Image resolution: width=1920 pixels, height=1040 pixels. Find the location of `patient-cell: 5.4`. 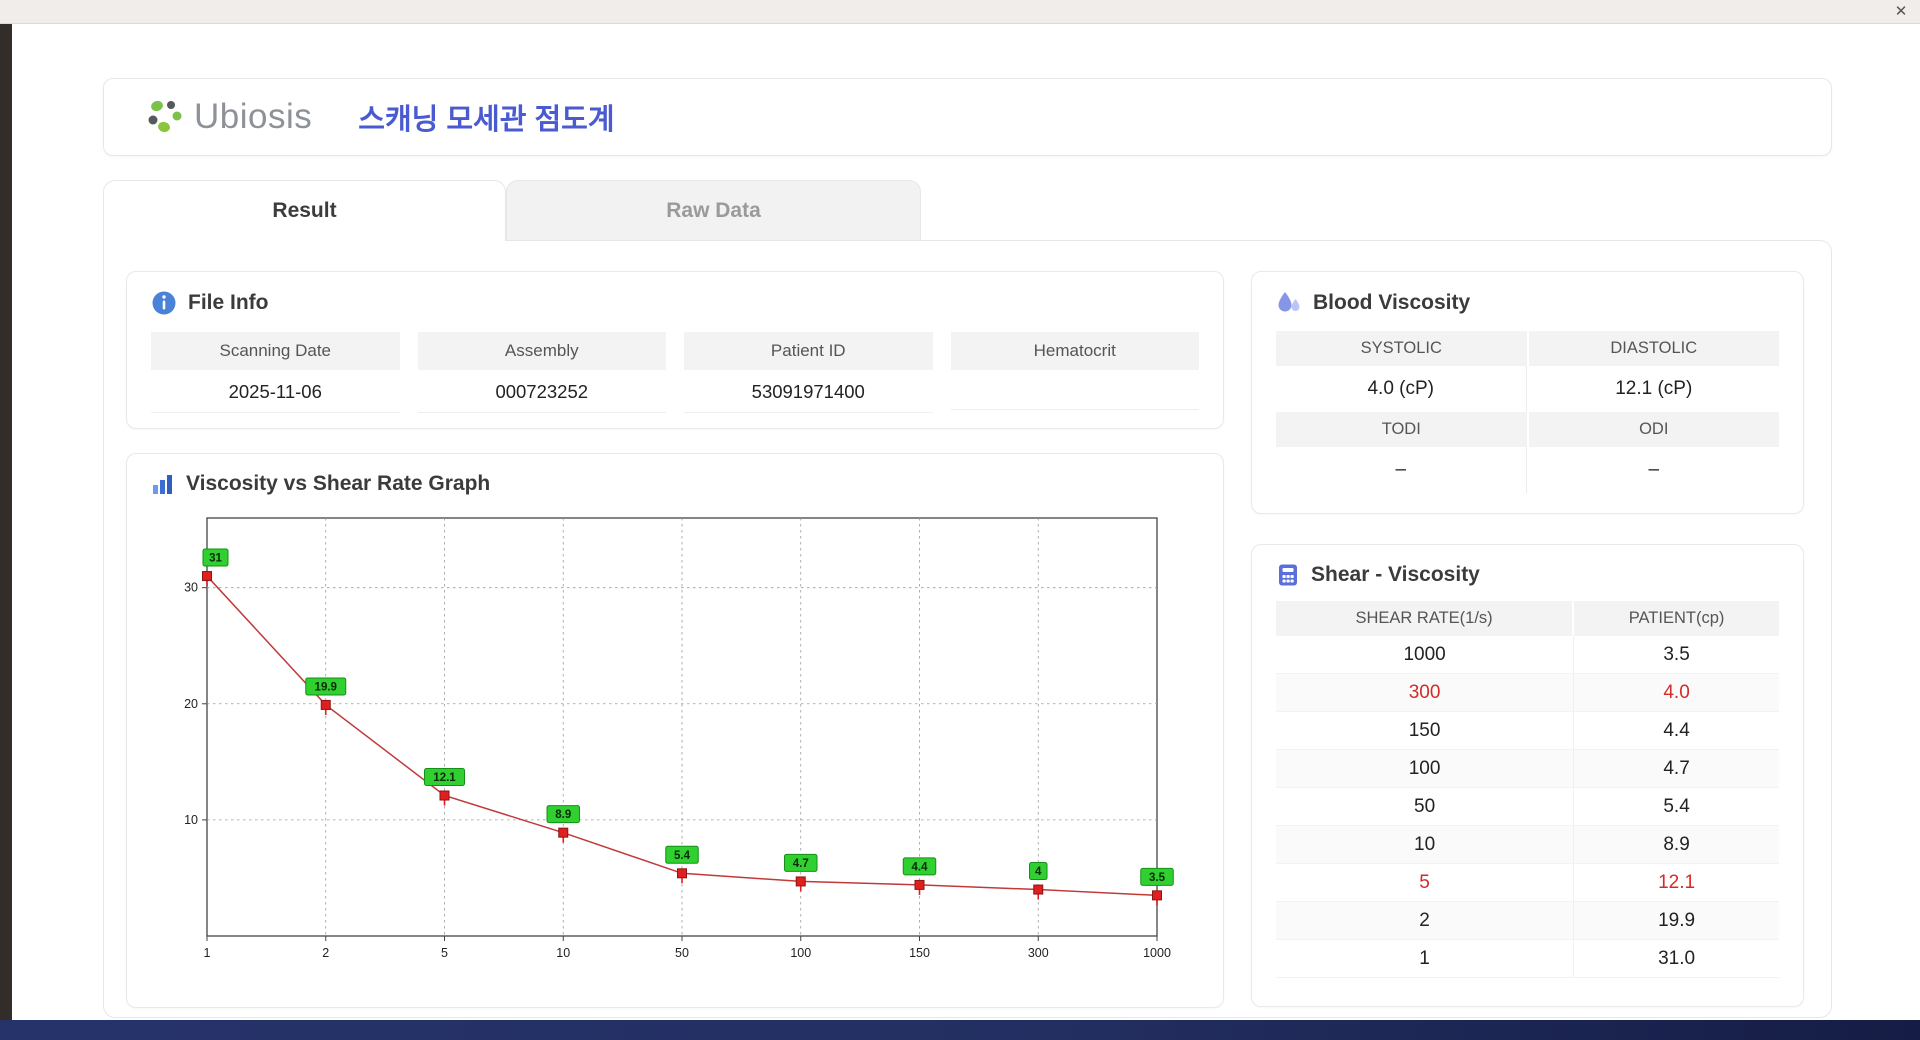

patient-cell: 5.4 is located at coordinates (1676, 807).